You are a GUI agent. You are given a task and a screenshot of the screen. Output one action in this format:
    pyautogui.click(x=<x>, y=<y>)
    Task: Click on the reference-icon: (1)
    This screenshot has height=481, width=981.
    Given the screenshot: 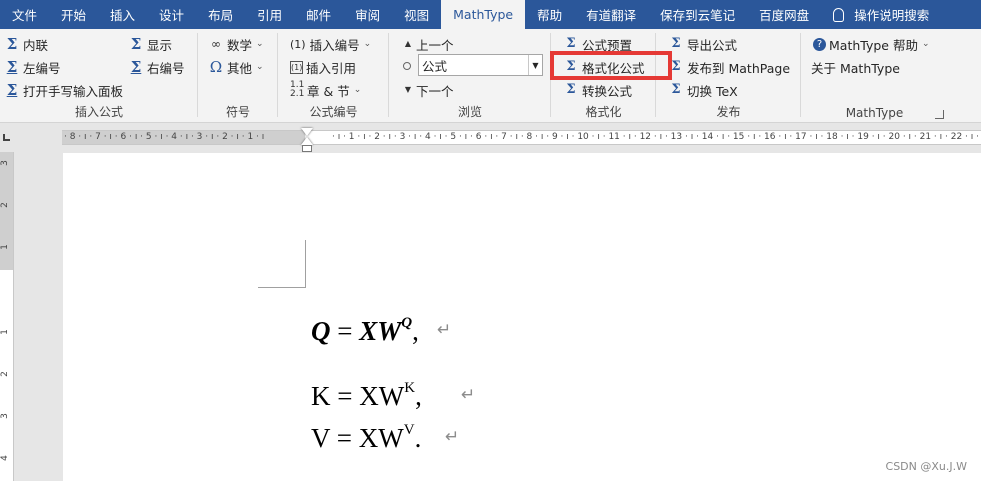 What is the action you would take?
    pyautogui.click(x=296, y=67)
    